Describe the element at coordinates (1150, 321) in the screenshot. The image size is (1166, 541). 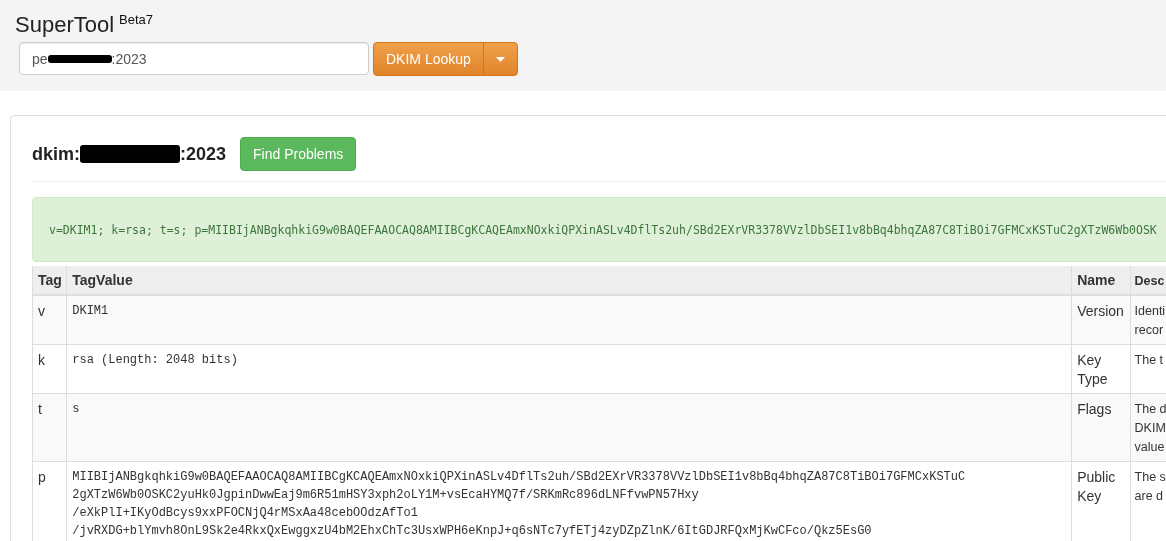
I see `description-cell-text: Identi recor` at that location.